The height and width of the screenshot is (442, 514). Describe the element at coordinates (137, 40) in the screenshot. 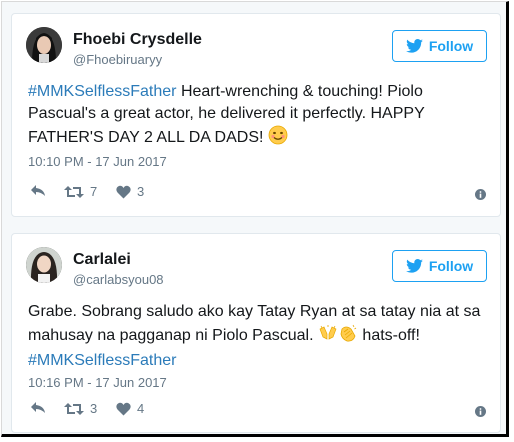

I see `display-name: Fhoebi Crysdelle` at that location.